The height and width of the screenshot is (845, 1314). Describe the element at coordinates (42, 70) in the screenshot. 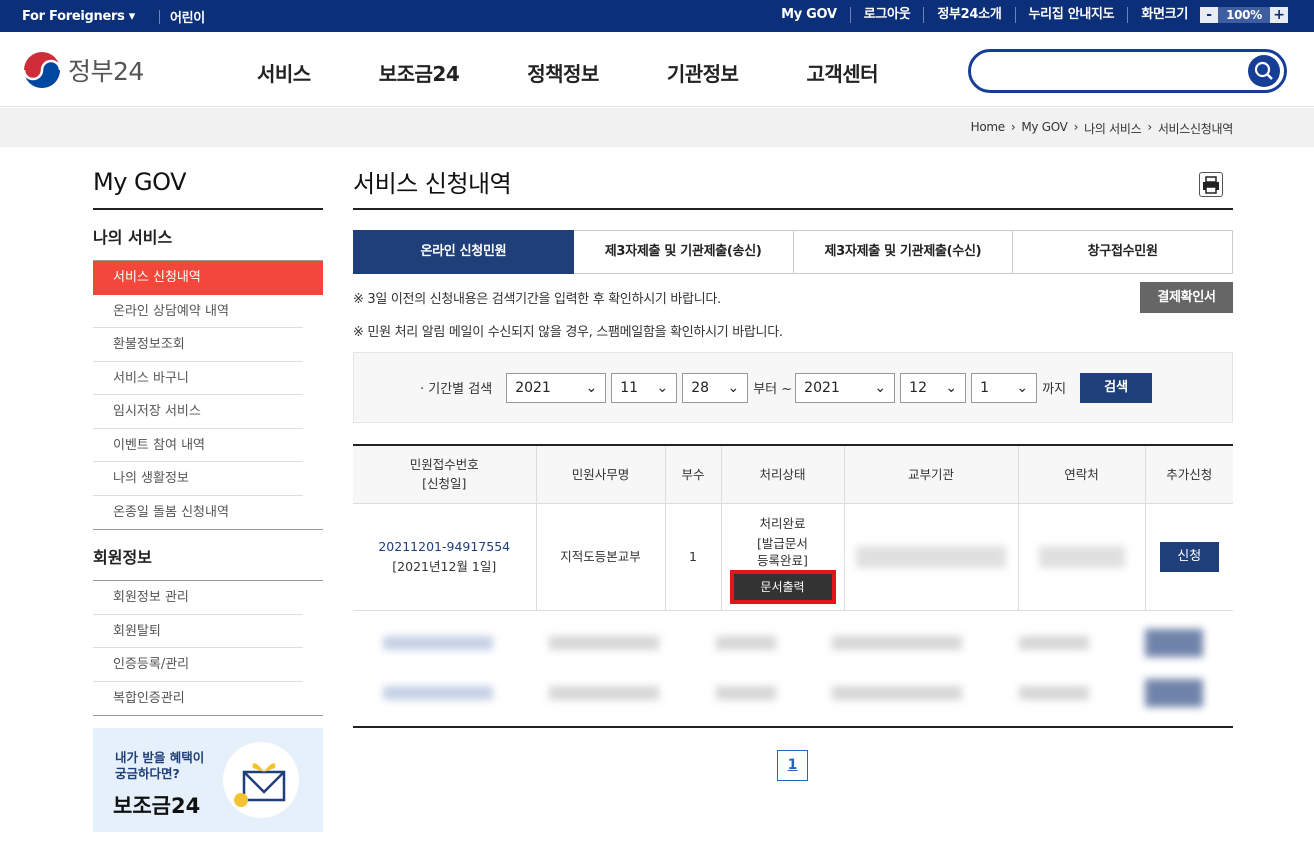

I see `taegeuk-logo-icon` at that location.